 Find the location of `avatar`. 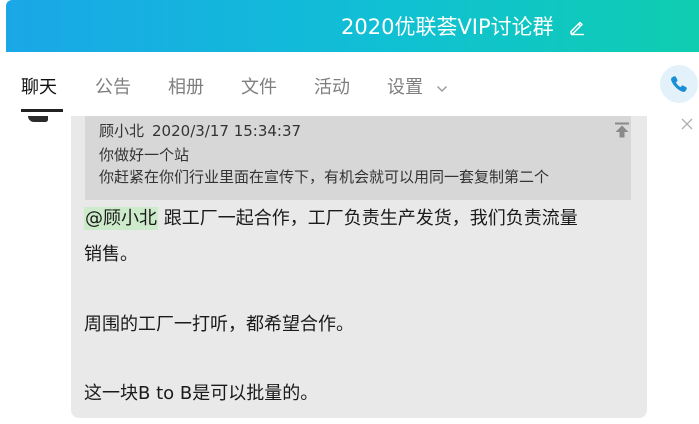

avatar is located at coordinates (38, 119).